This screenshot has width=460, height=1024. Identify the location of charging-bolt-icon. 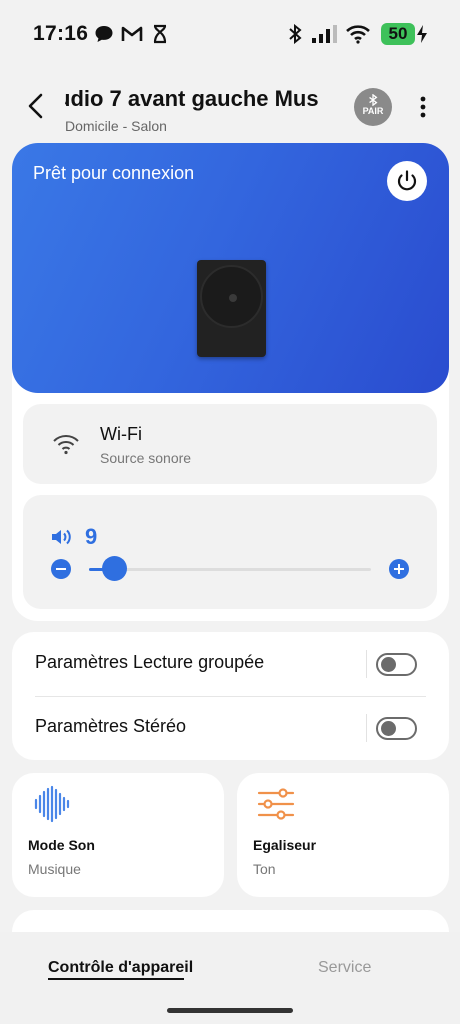
(422, 34).